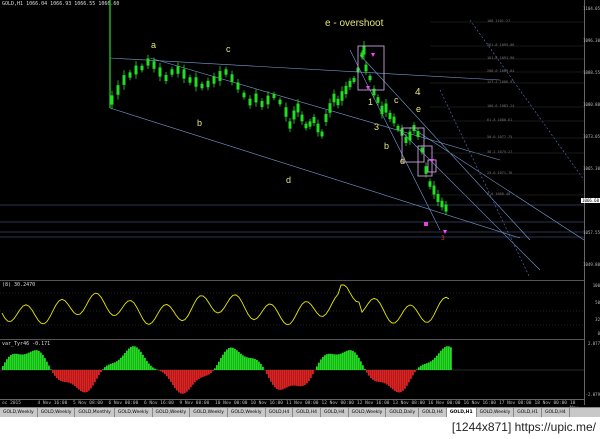 The width and height of the screenshot is (600, 439). Describe the element at coordinates (373, 55) in the screenshot. I see `arrow-marker` at that location.